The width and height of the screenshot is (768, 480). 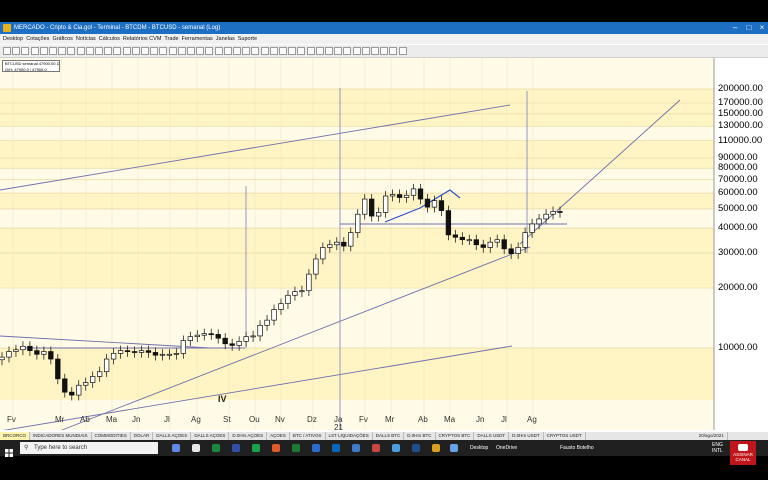 What do you see at coordinates (308, 436) in the screenshot?
I see `bottom-tab-8: BTC / ATIVOS` at bounding box center [308, 436].